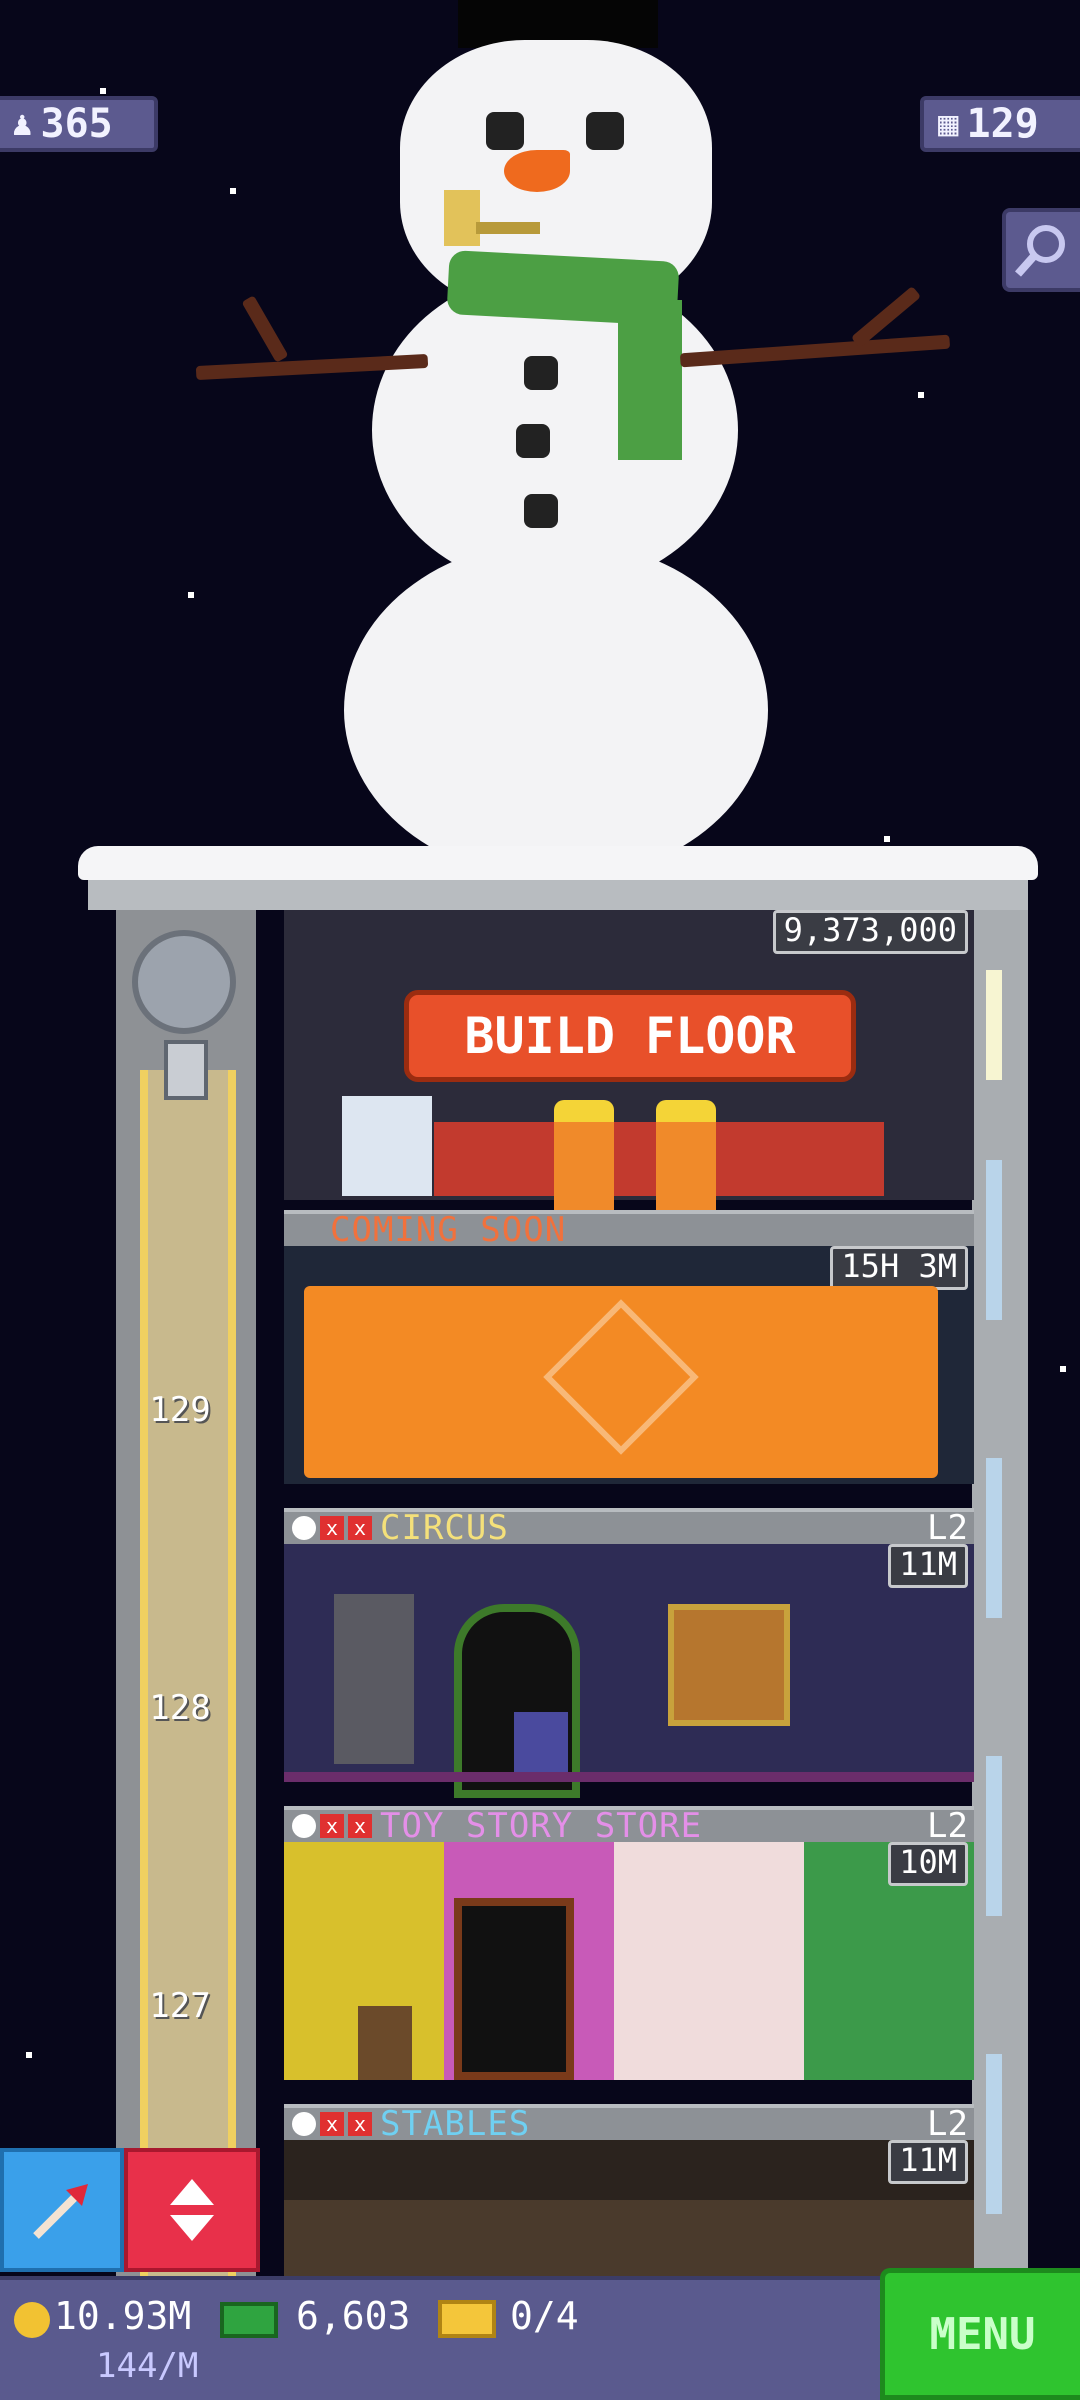 Image resolution: width=1080 pixels, height=2400 pixels. I want to click on glass-panel, so click(387, 1146).